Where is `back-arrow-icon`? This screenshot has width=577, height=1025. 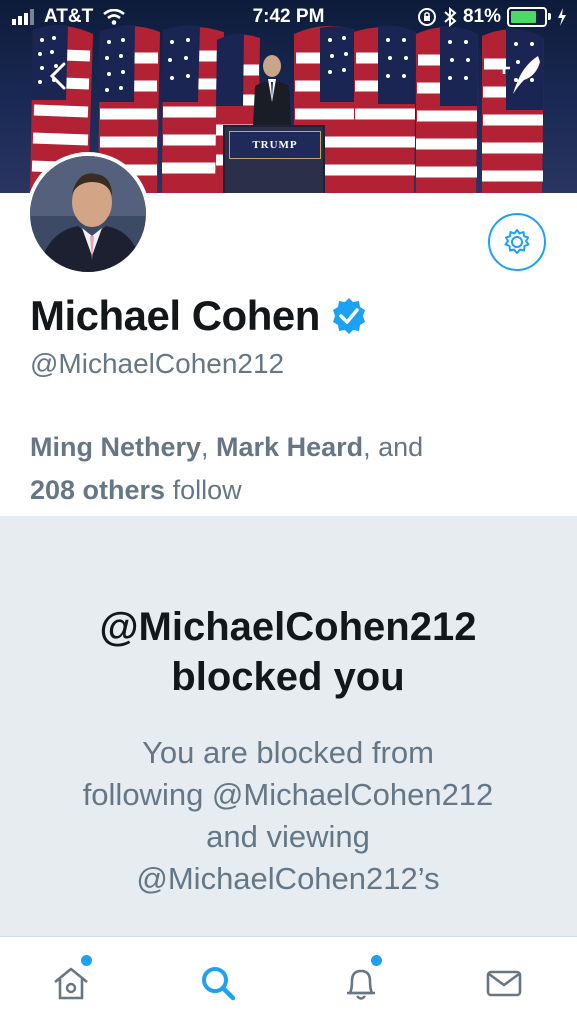
back-arrow-icon is located at coordinates (58, 76).